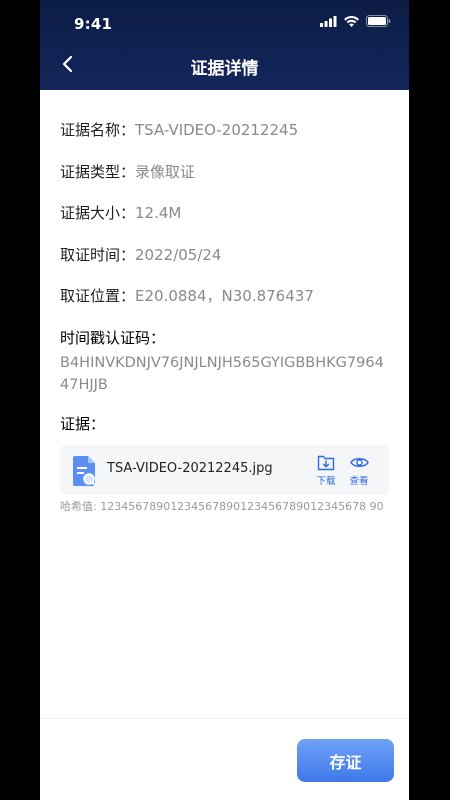 The width and height of the screenshot is (450, 800). Describe the element at coordinates (217, 130) in the screenshot. I see `name-value: TSA-VIDEO-20212245` at that location.